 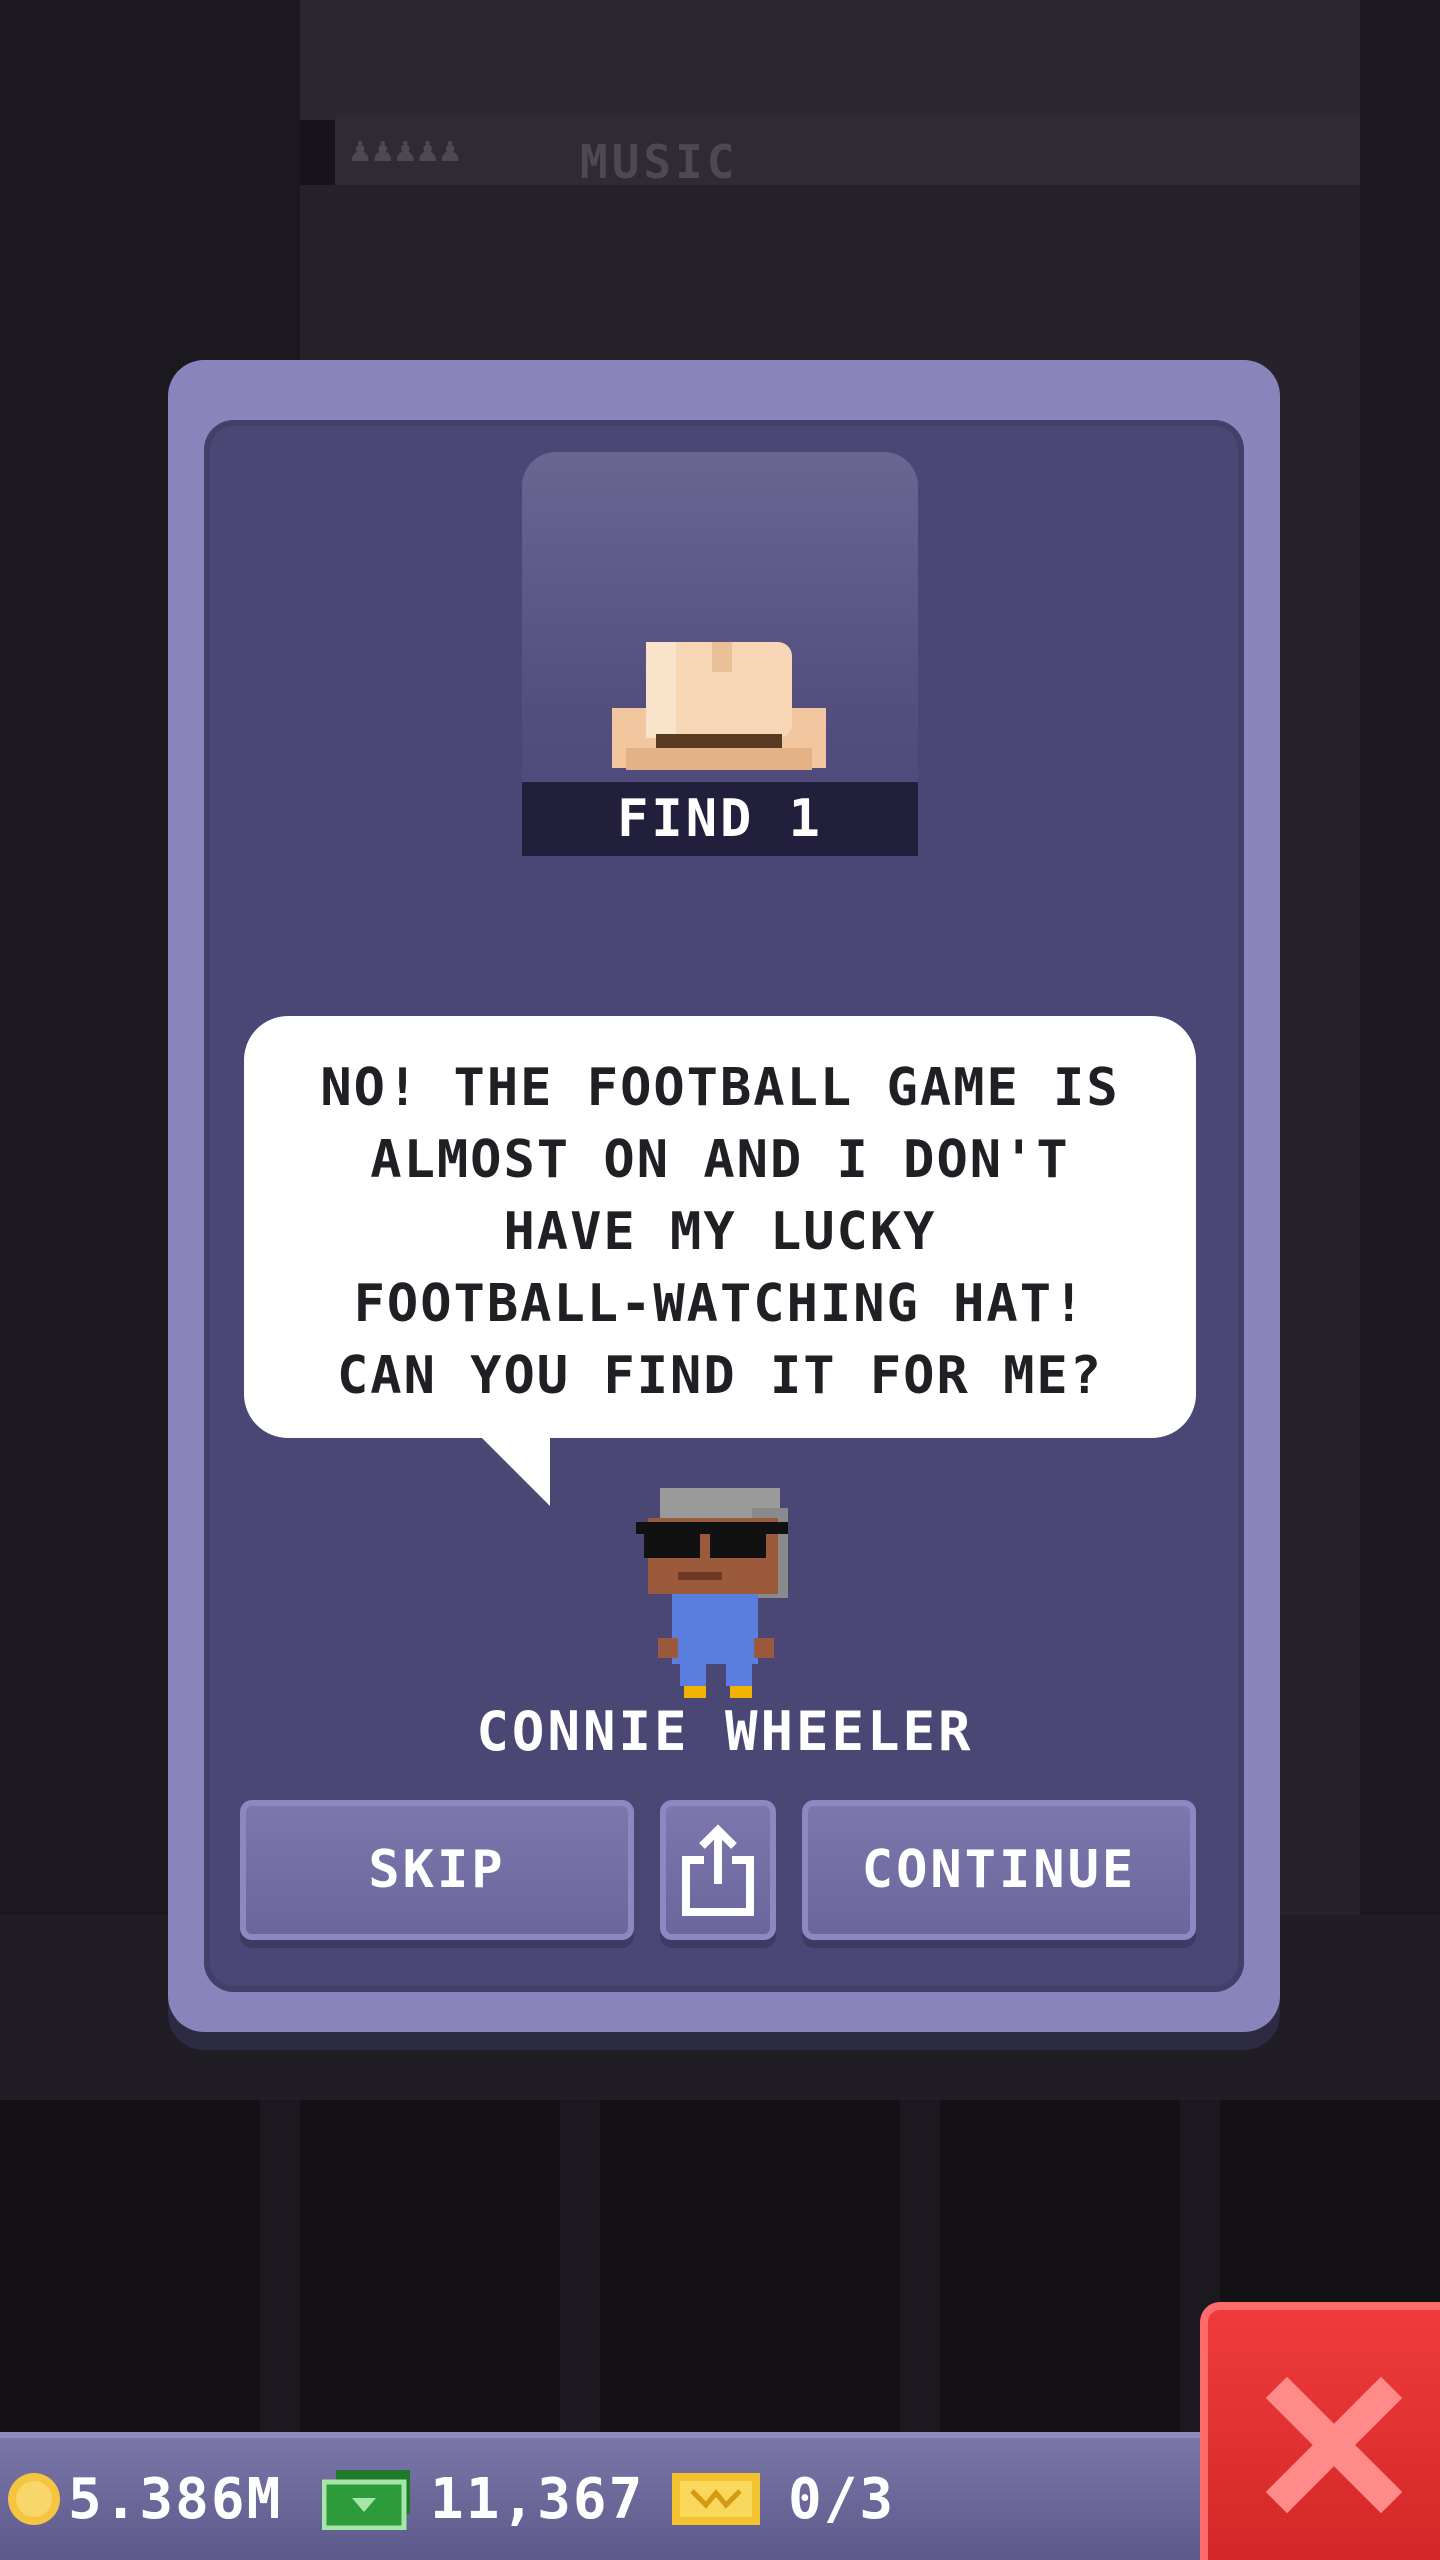 I want to click on close-button, so click(x=1320, y=2431).